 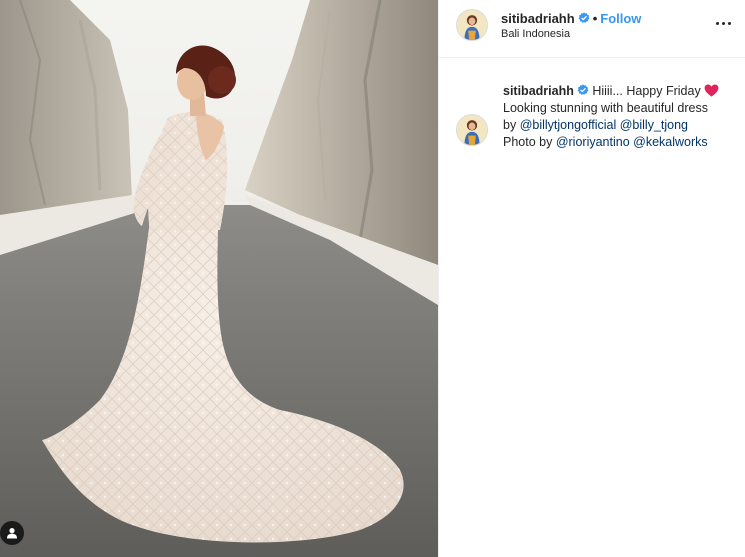 I want to click on author-username: sitibadriahh, so click(x=538, y=18).